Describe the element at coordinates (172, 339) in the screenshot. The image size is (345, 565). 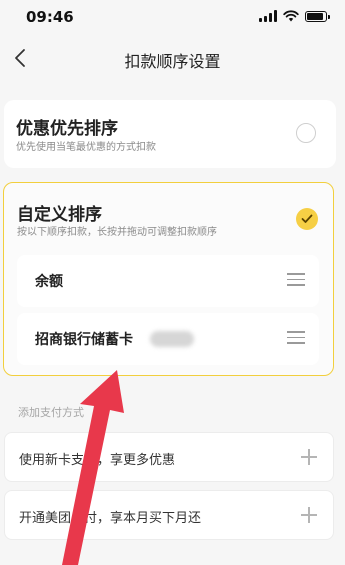
I see `masked-card-number` at that location.